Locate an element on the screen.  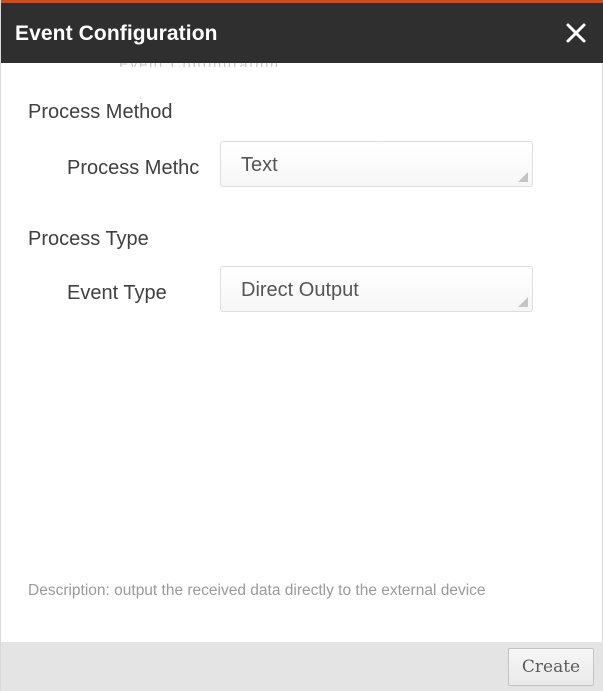
close-icon is located at coordinates (576, 33).